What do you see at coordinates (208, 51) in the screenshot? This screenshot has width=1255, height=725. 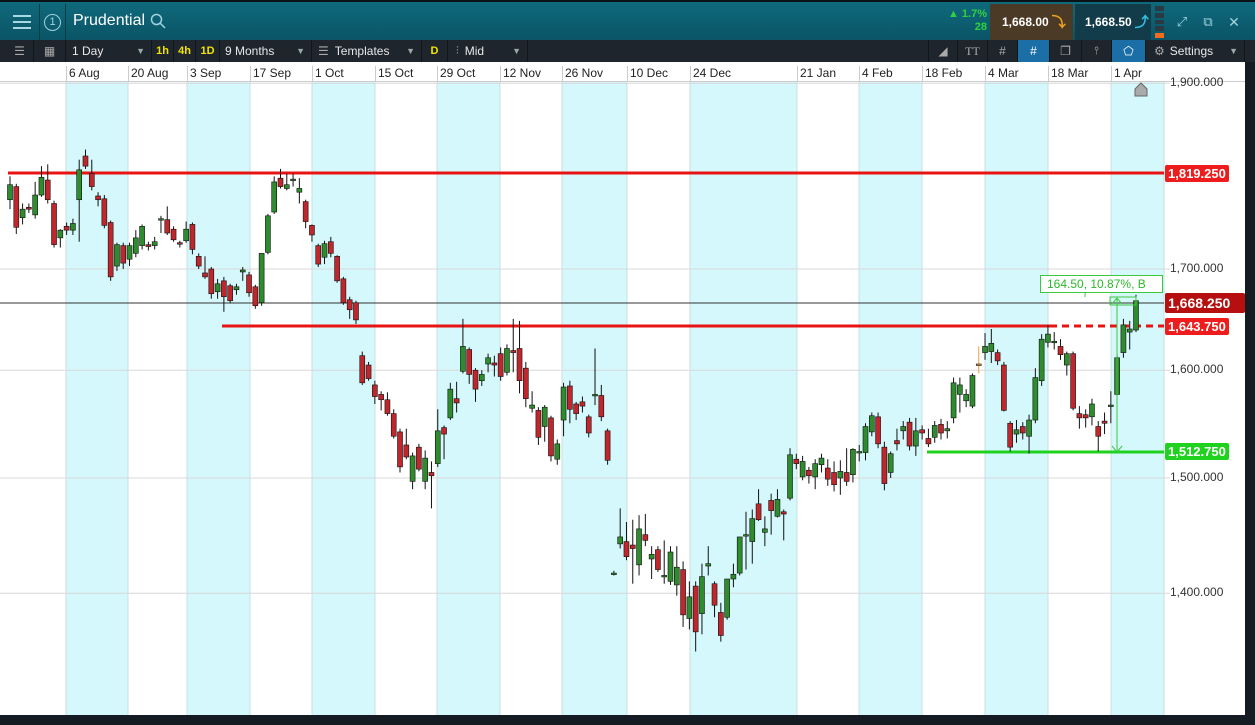 I see `interval-1d: 1D` at bounding box center [208, 51].